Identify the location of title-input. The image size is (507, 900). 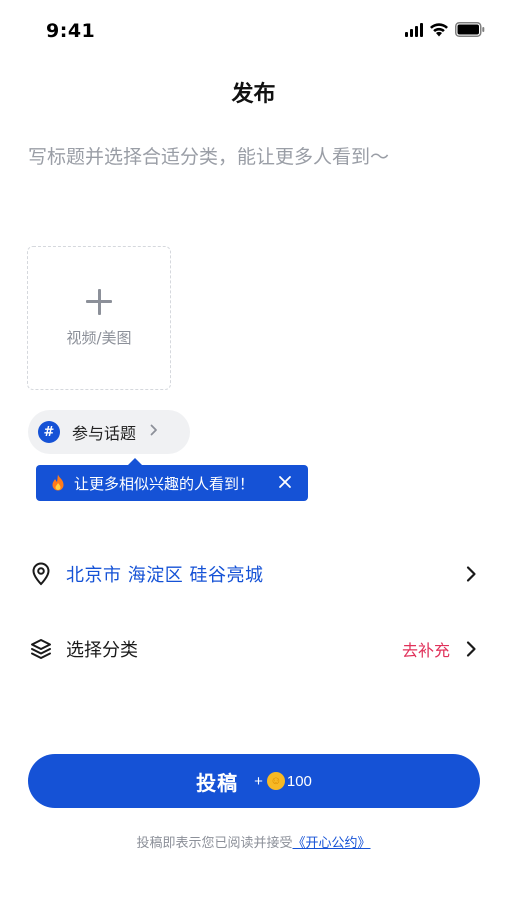
(253, 157).